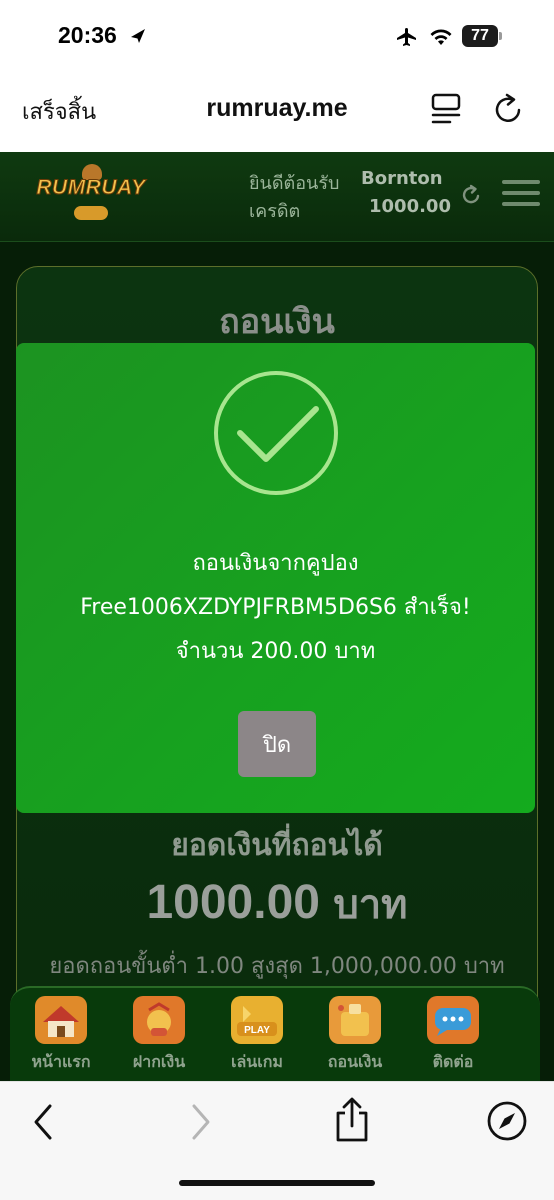  Describe the element at coordinates (275, 563) in the screenshot. I see `modal-message-line1: ถอนเงินจากคูปอง` at that location.